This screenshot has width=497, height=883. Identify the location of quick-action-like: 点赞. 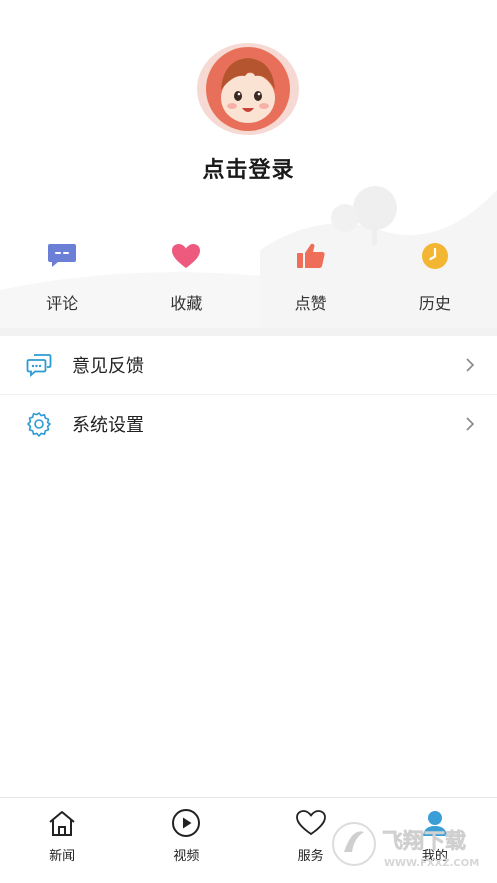
(311, 278).